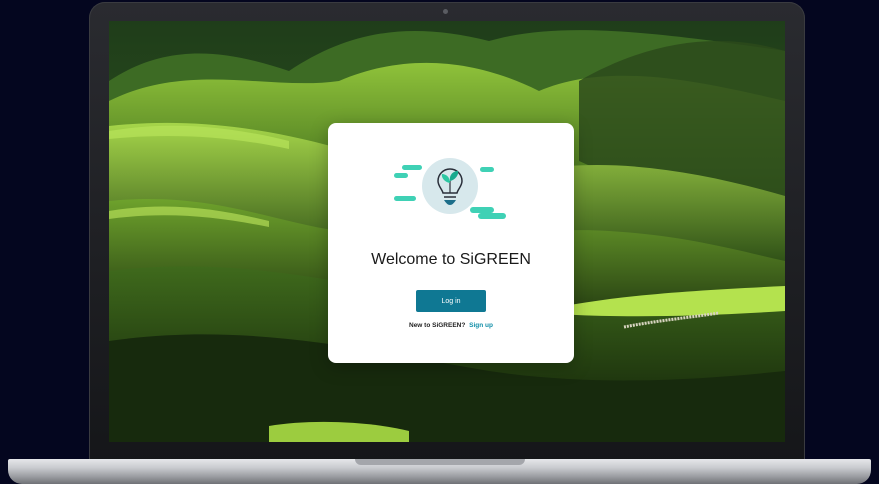 This screenshot has height=484, width=879. I want to click on lightbulb-sprout-icon, so click(451, 189).